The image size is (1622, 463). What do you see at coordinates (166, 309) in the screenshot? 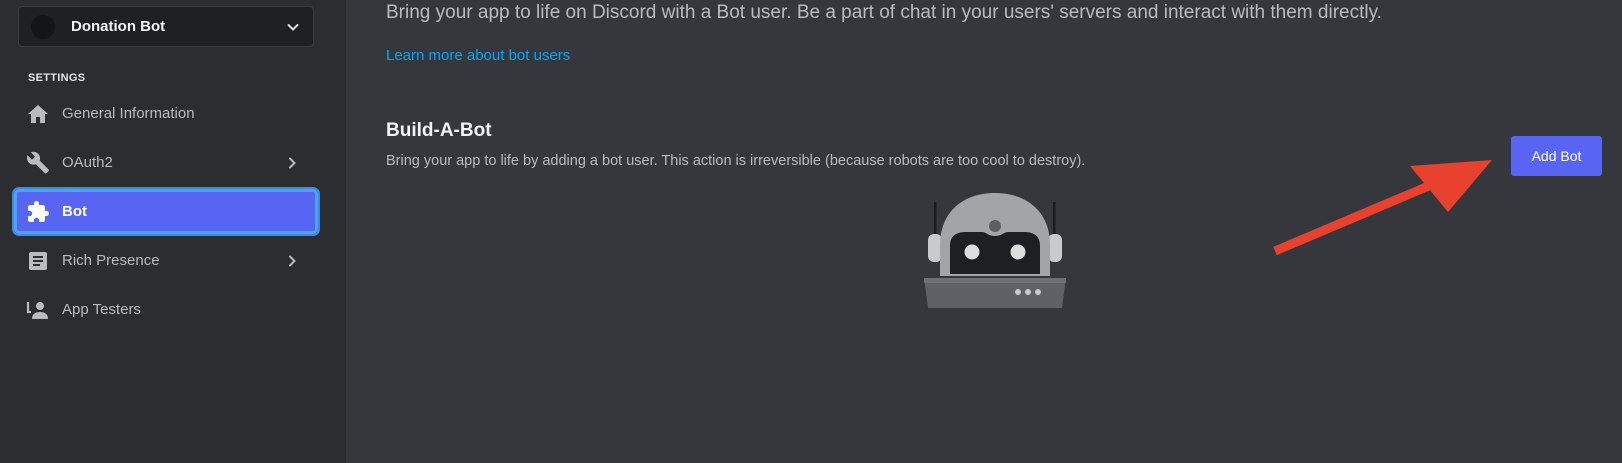
I see `sidebar-item-app-testers: App Testers` at bounding box center [166, 309].